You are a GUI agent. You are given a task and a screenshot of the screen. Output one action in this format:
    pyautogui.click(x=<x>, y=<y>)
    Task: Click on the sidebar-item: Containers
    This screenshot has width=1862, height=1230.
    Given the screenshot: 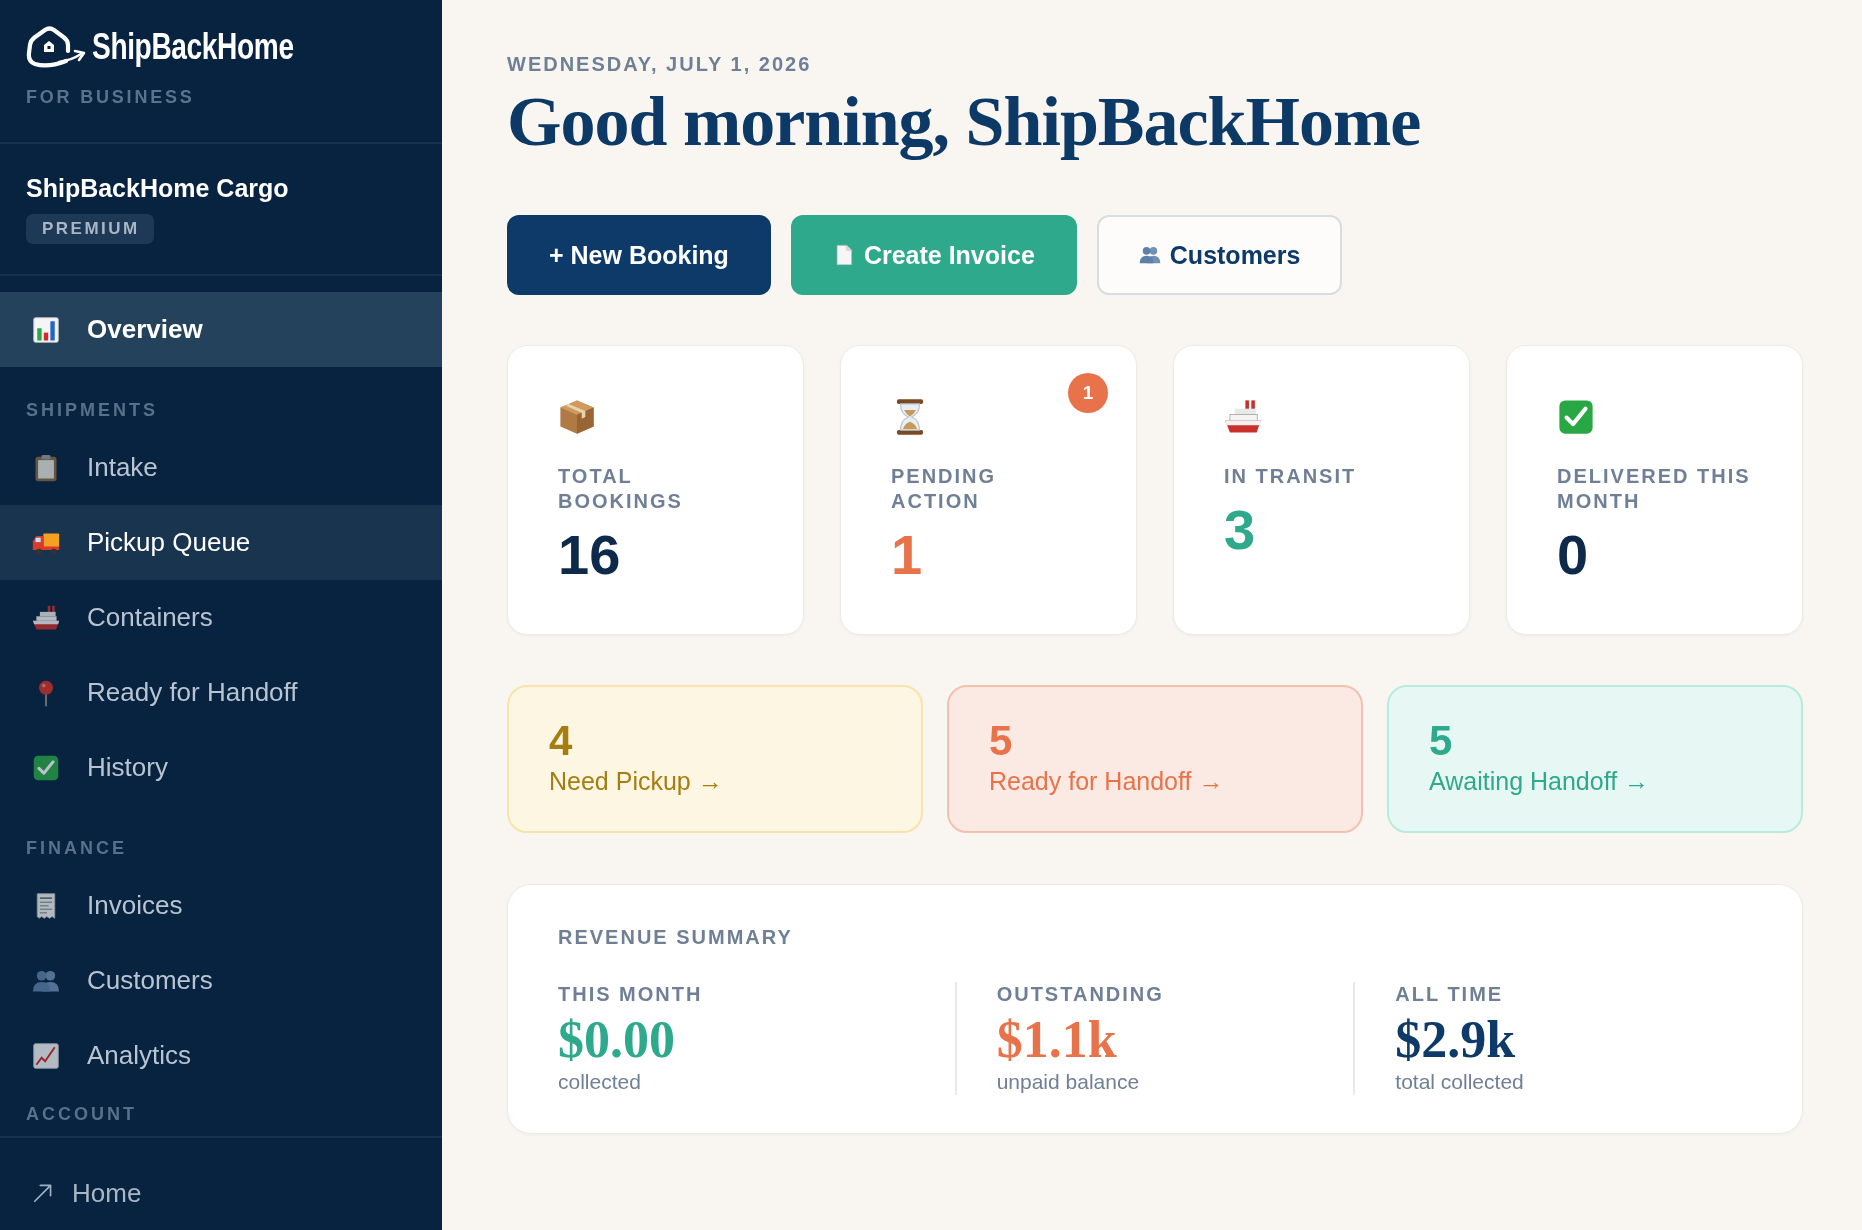 What is the action you would take?
    pyautogui.click(x=221, y=617)
    